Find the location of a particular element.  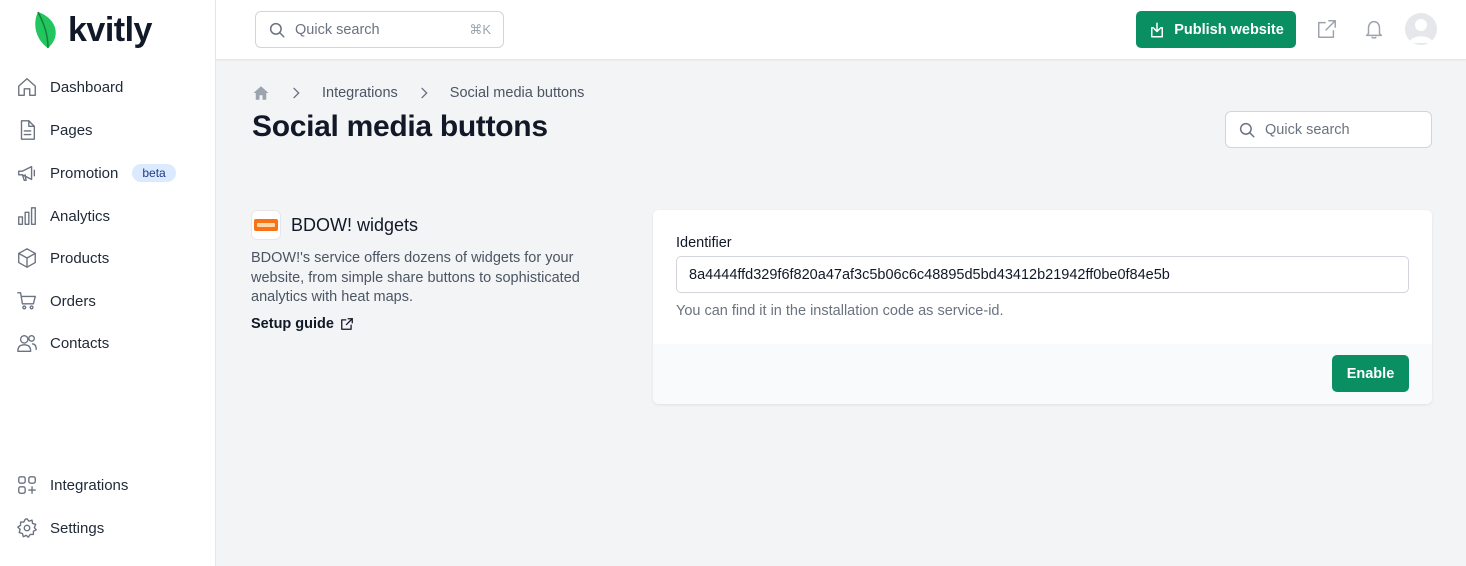

sidebar-item-orders: Orders is located at coordinates (56, 301).